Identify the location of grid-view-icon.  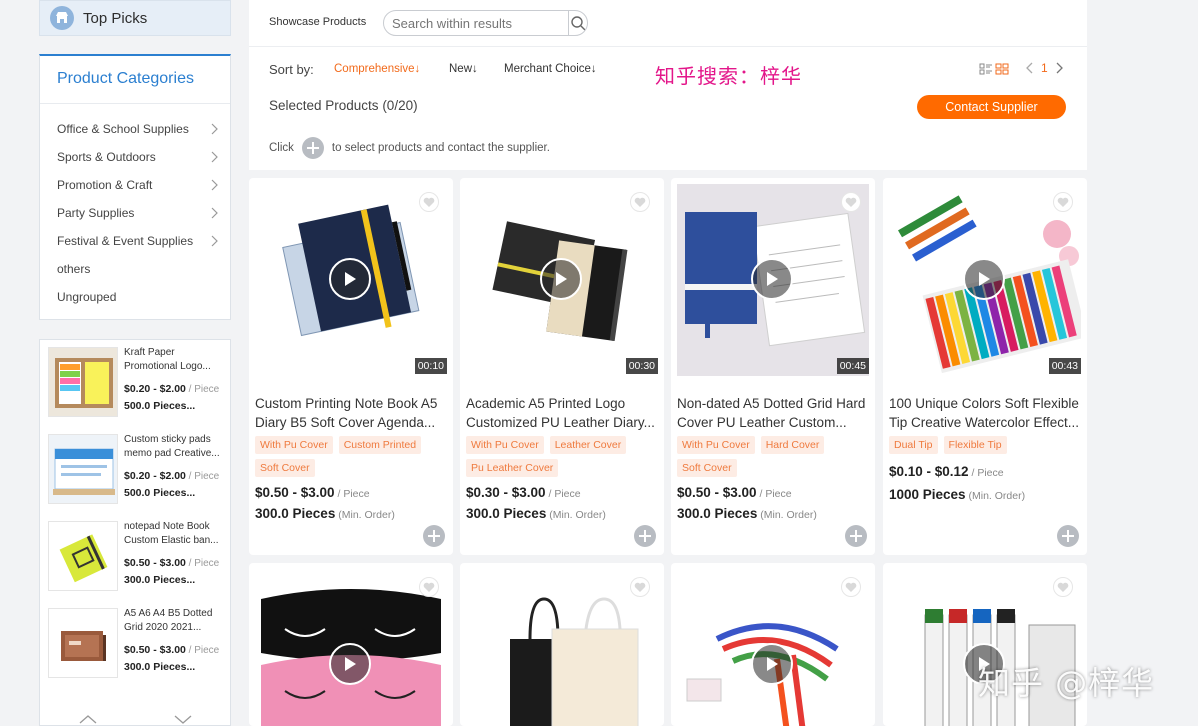
(1002, 69).